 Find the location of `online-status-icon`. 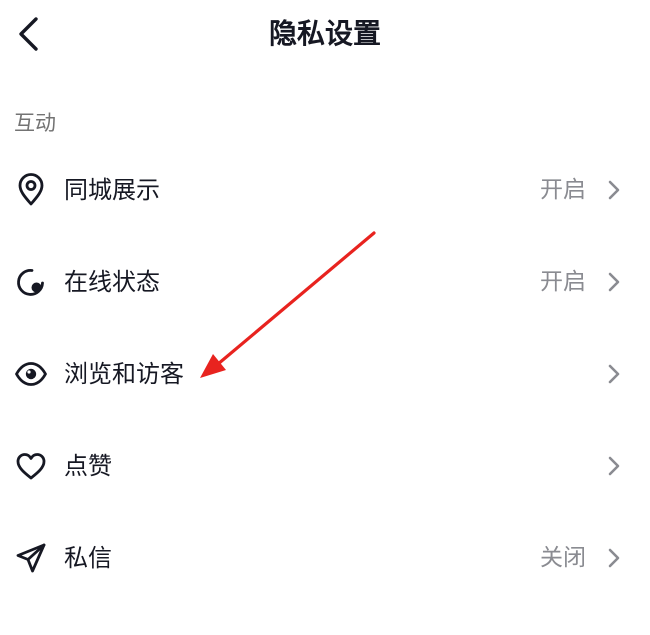

online-status-icon is located at coordinates (31, 282).